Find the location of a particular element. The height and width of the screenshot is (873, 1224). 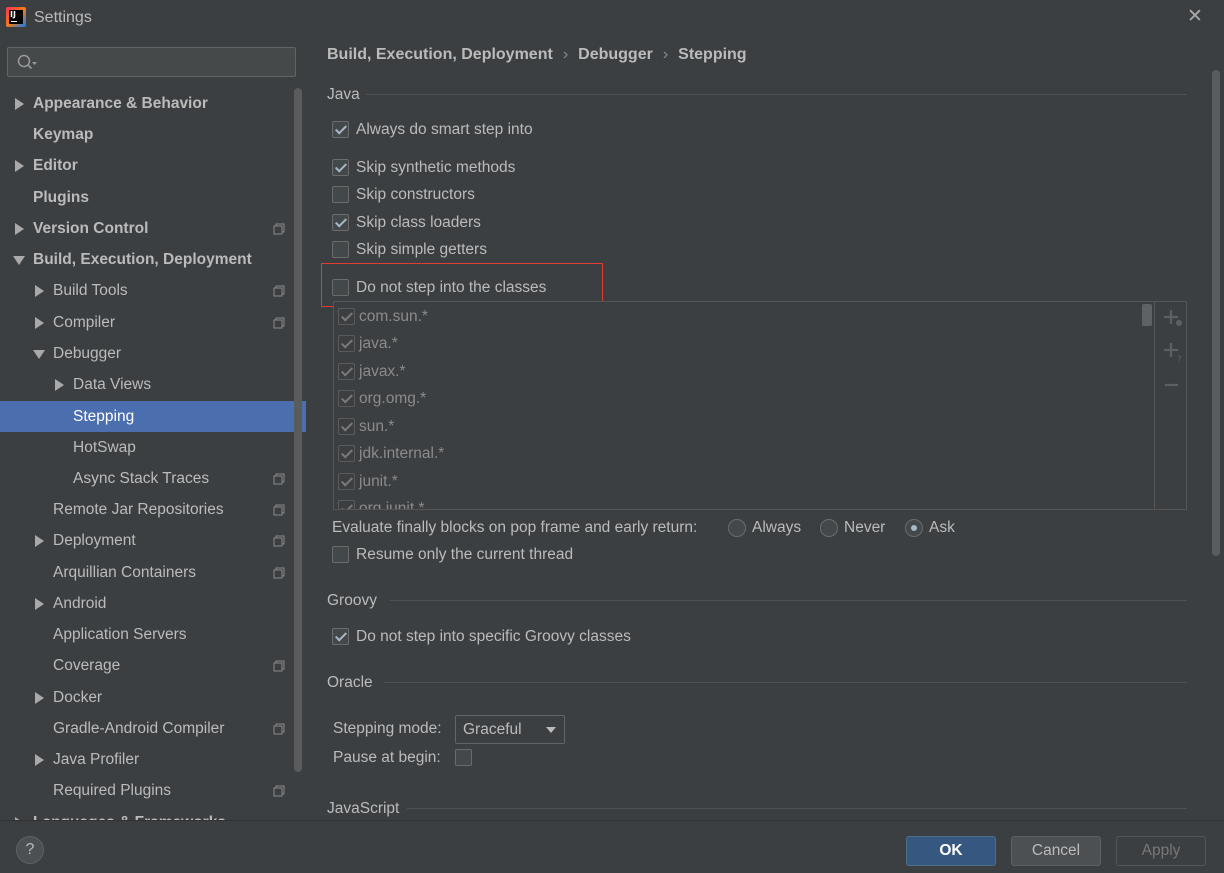

checkbox-label: Skip simple getters is located at coordinates (421, 249).